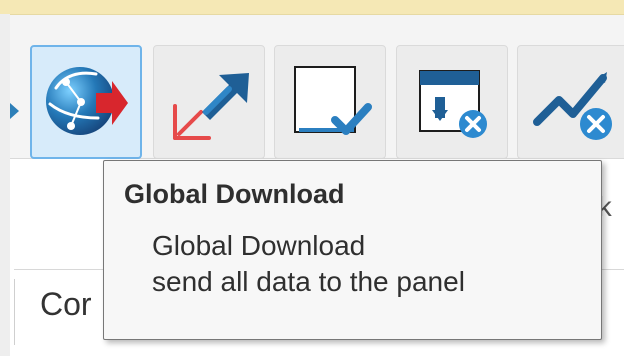 This screenshot has width=624, height=356. I want to click on trend-cancel-button, so click(570, 102).